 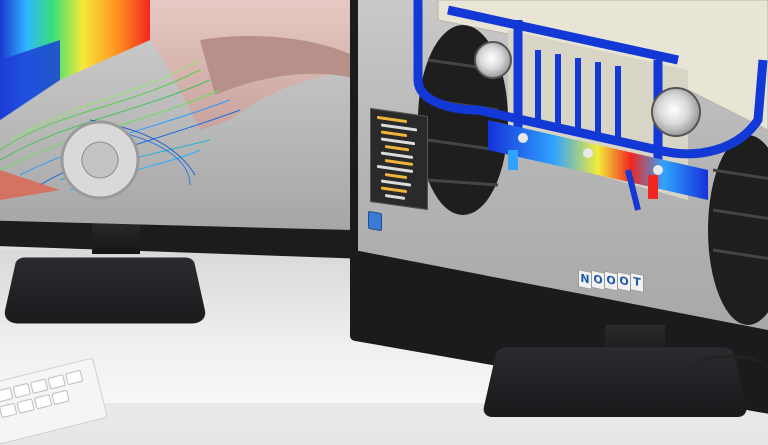 I want to click on right-headlight, so click(x=676, y=112).